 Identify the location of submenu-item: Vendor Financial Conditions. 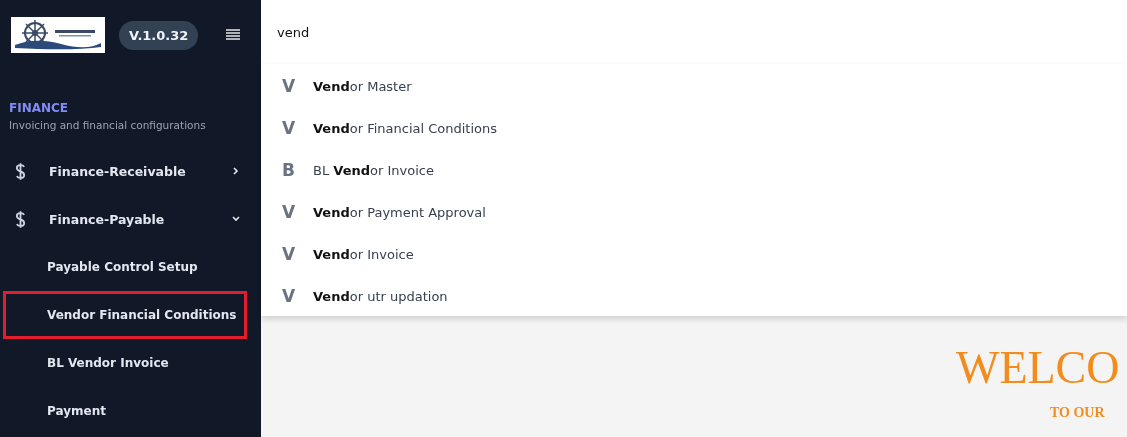
(125, 315).